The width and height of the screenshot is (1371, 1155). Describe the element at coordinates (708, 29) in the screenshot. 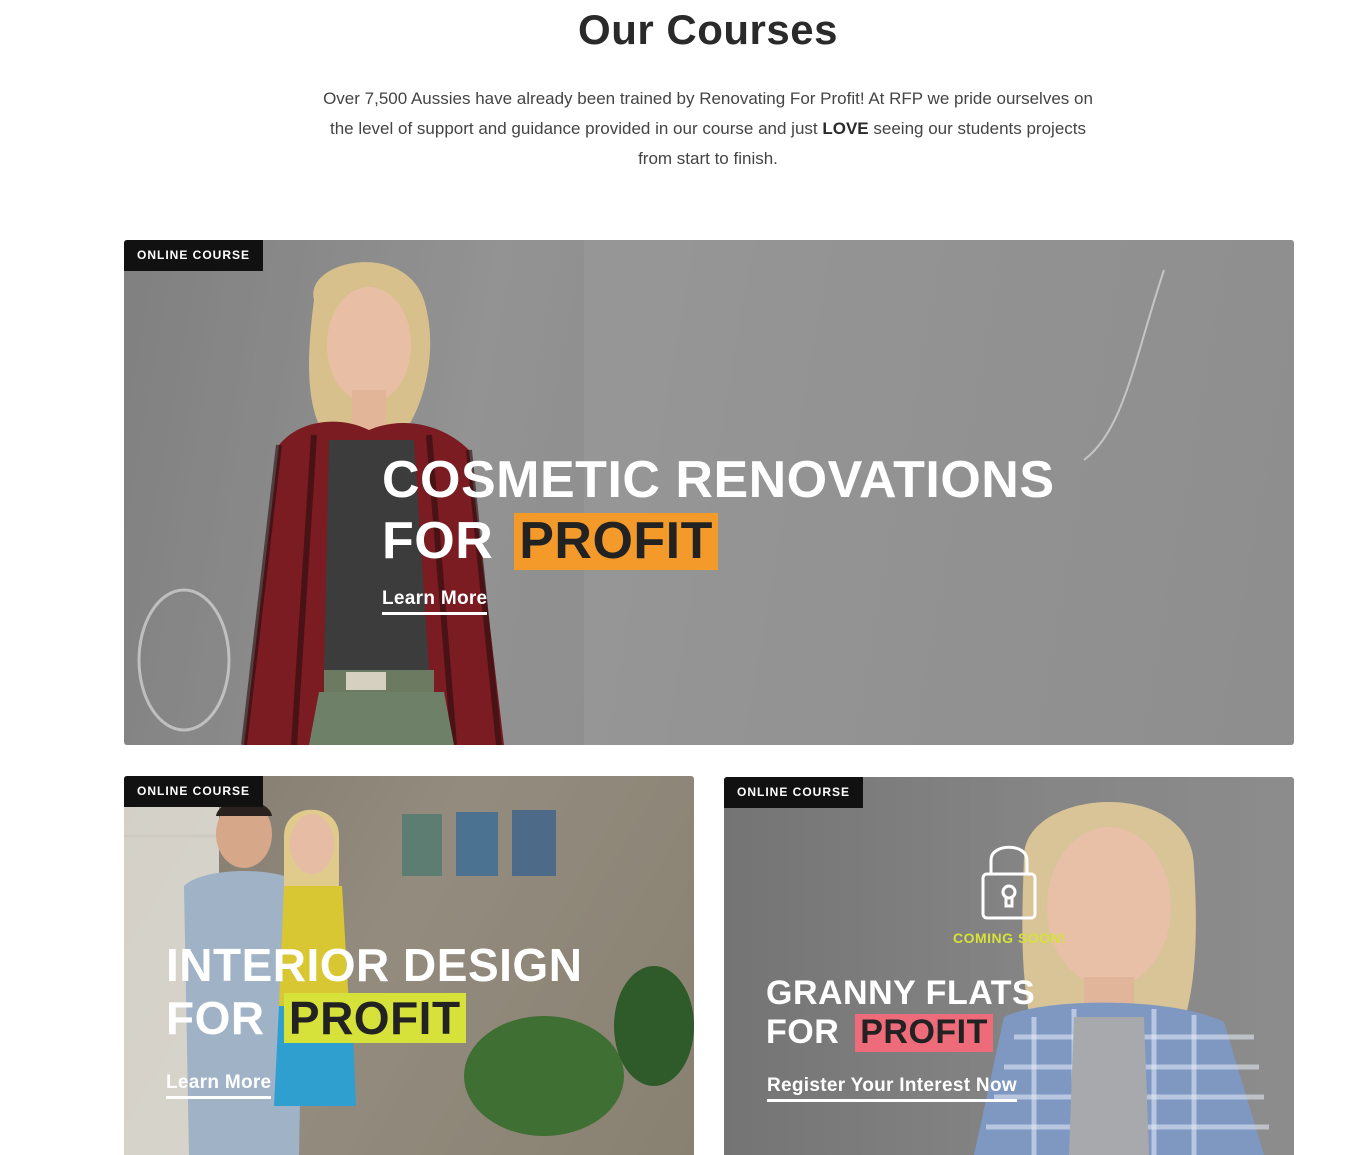

I see `section-title: Our Courses` at that location.